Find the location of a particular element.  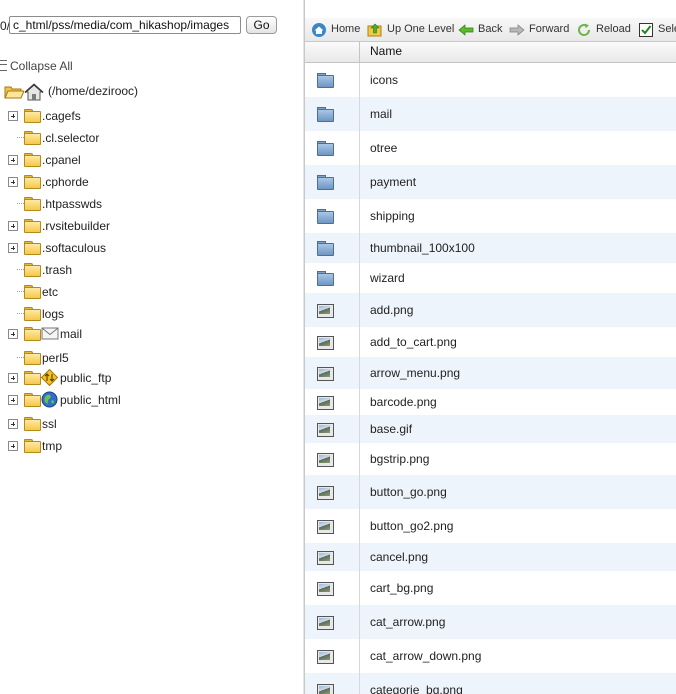

file-name: otree is located at coordinates (383, 148).